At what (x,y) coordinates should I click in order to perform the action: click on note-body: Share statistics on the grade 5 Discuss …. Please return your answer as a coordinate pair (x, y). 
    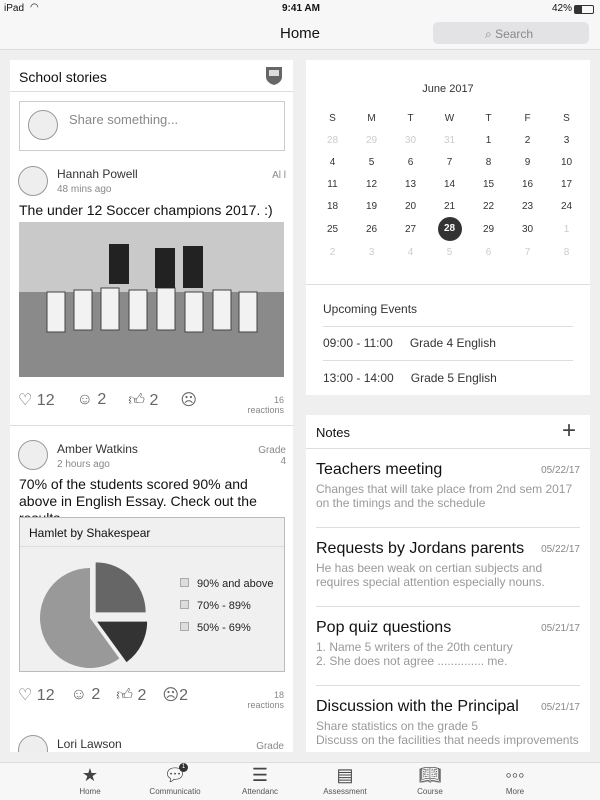
    Looking at the image, I should click on (447, 733).